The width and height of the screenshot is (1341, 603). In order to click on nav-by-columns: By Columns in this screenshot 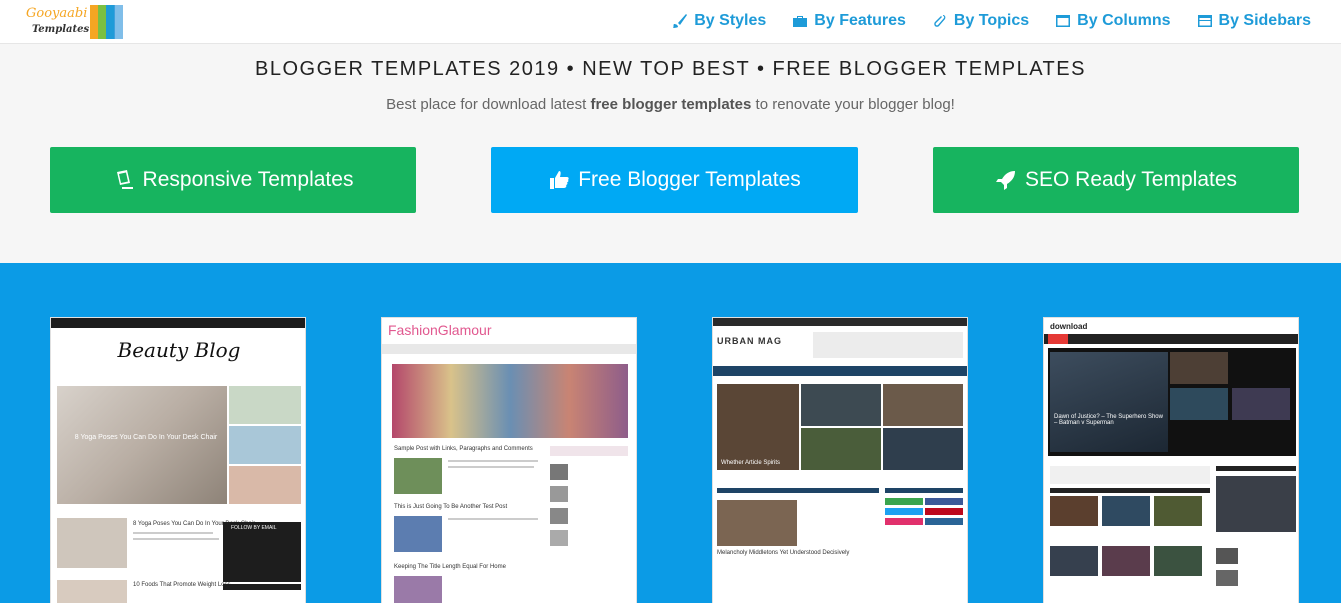, I will do `click(1113, 21)`.